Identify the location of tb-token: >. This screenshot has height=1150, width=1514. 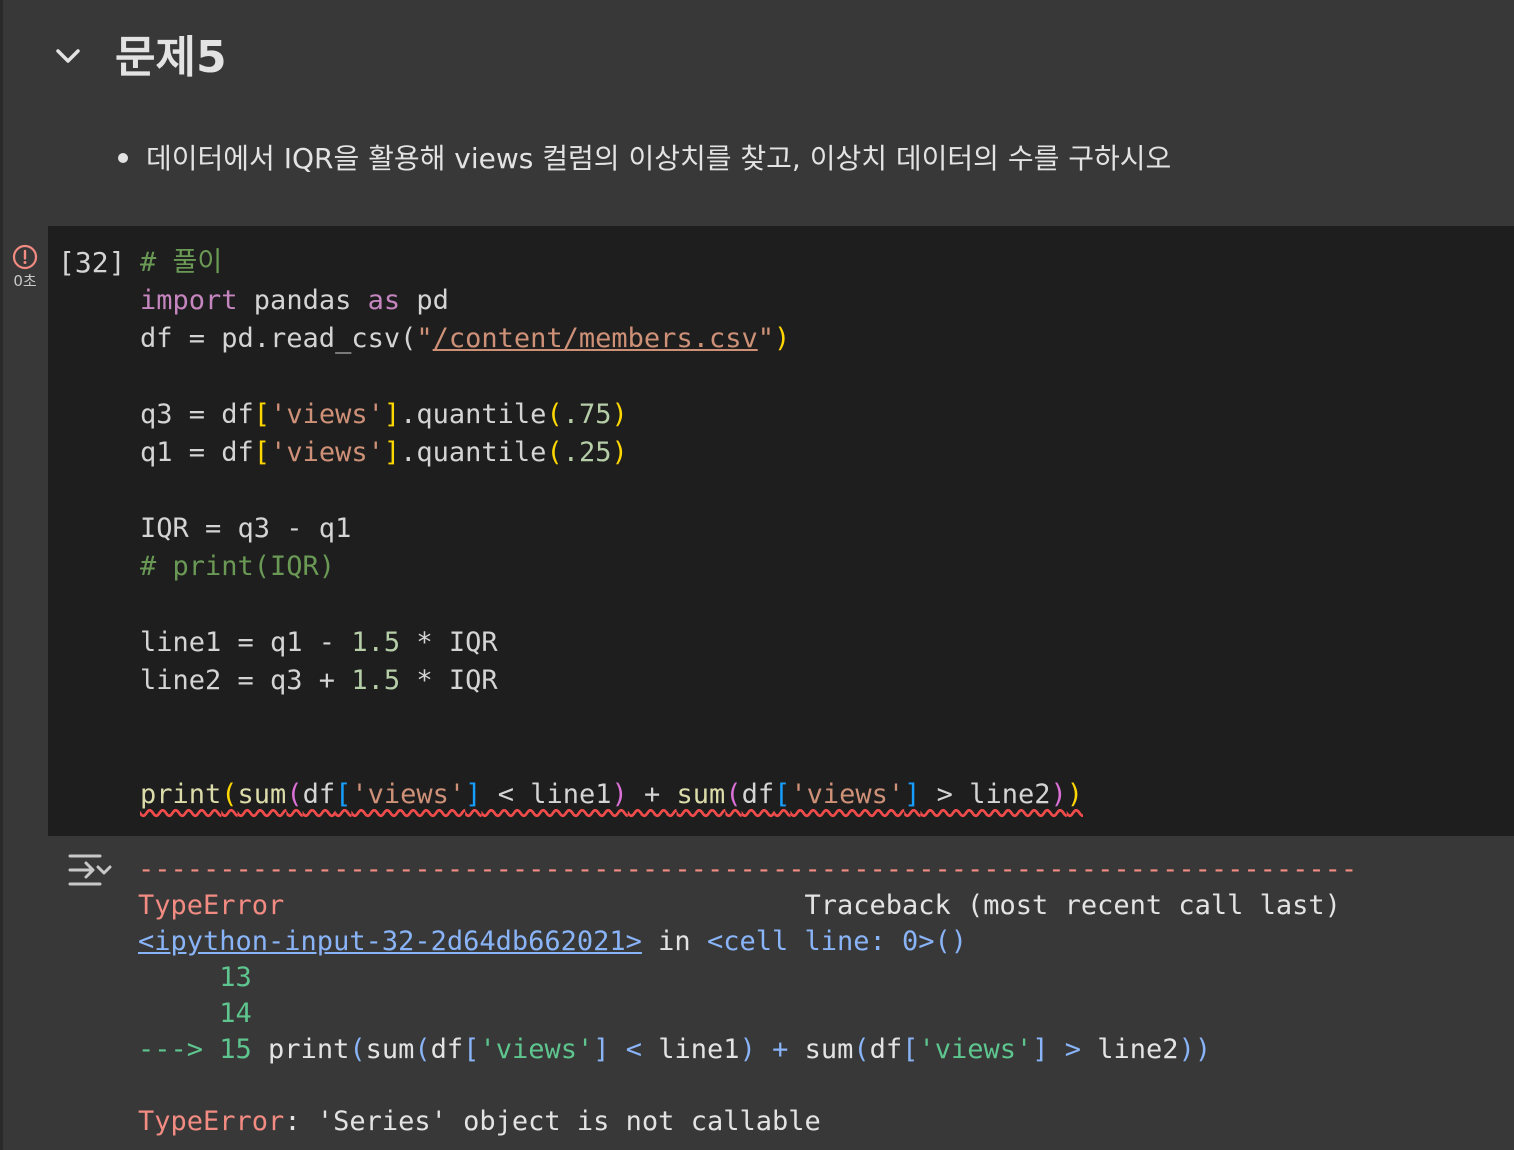
(1073, 1049).